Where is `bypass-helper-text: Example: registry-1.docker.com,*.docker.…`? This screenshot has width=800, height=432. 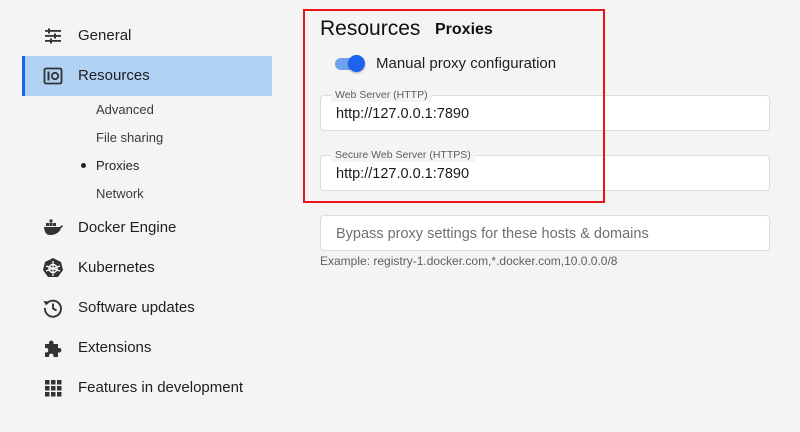
bypass-helper-text: Example: registry-1.docker.com,*.docker.… is located at coordinates (469, 261).